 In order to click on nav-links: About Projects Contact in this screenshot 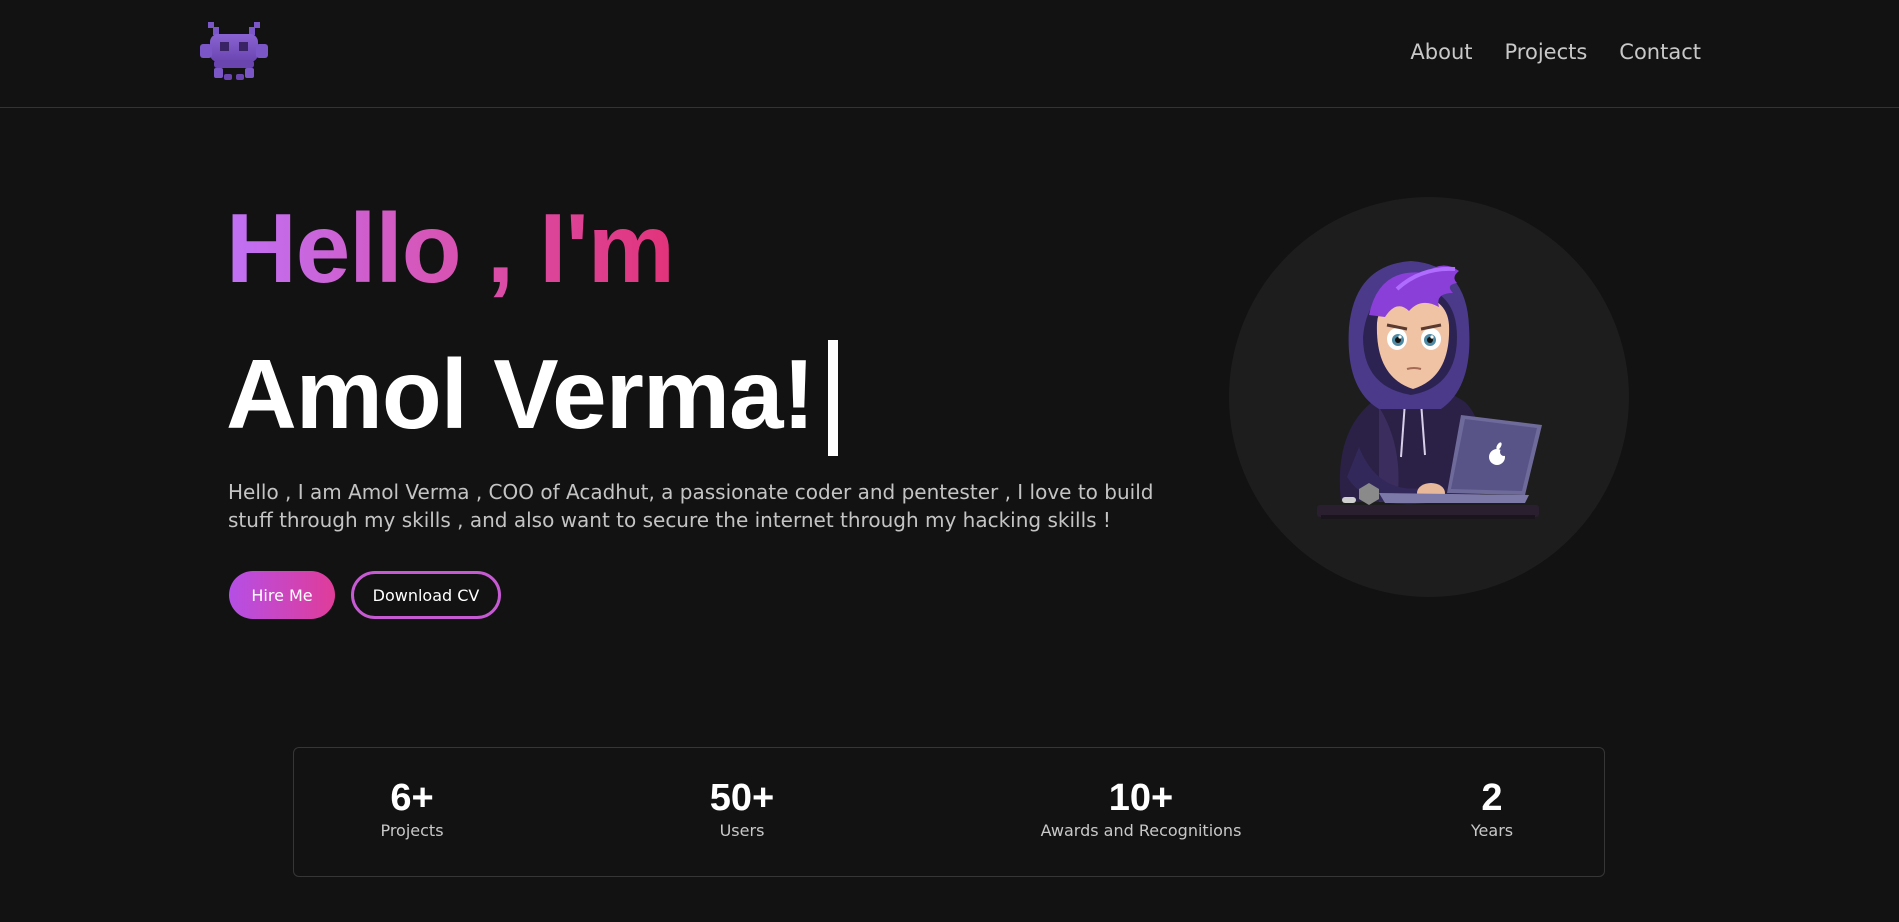, I will do `click(1555, 52)`.